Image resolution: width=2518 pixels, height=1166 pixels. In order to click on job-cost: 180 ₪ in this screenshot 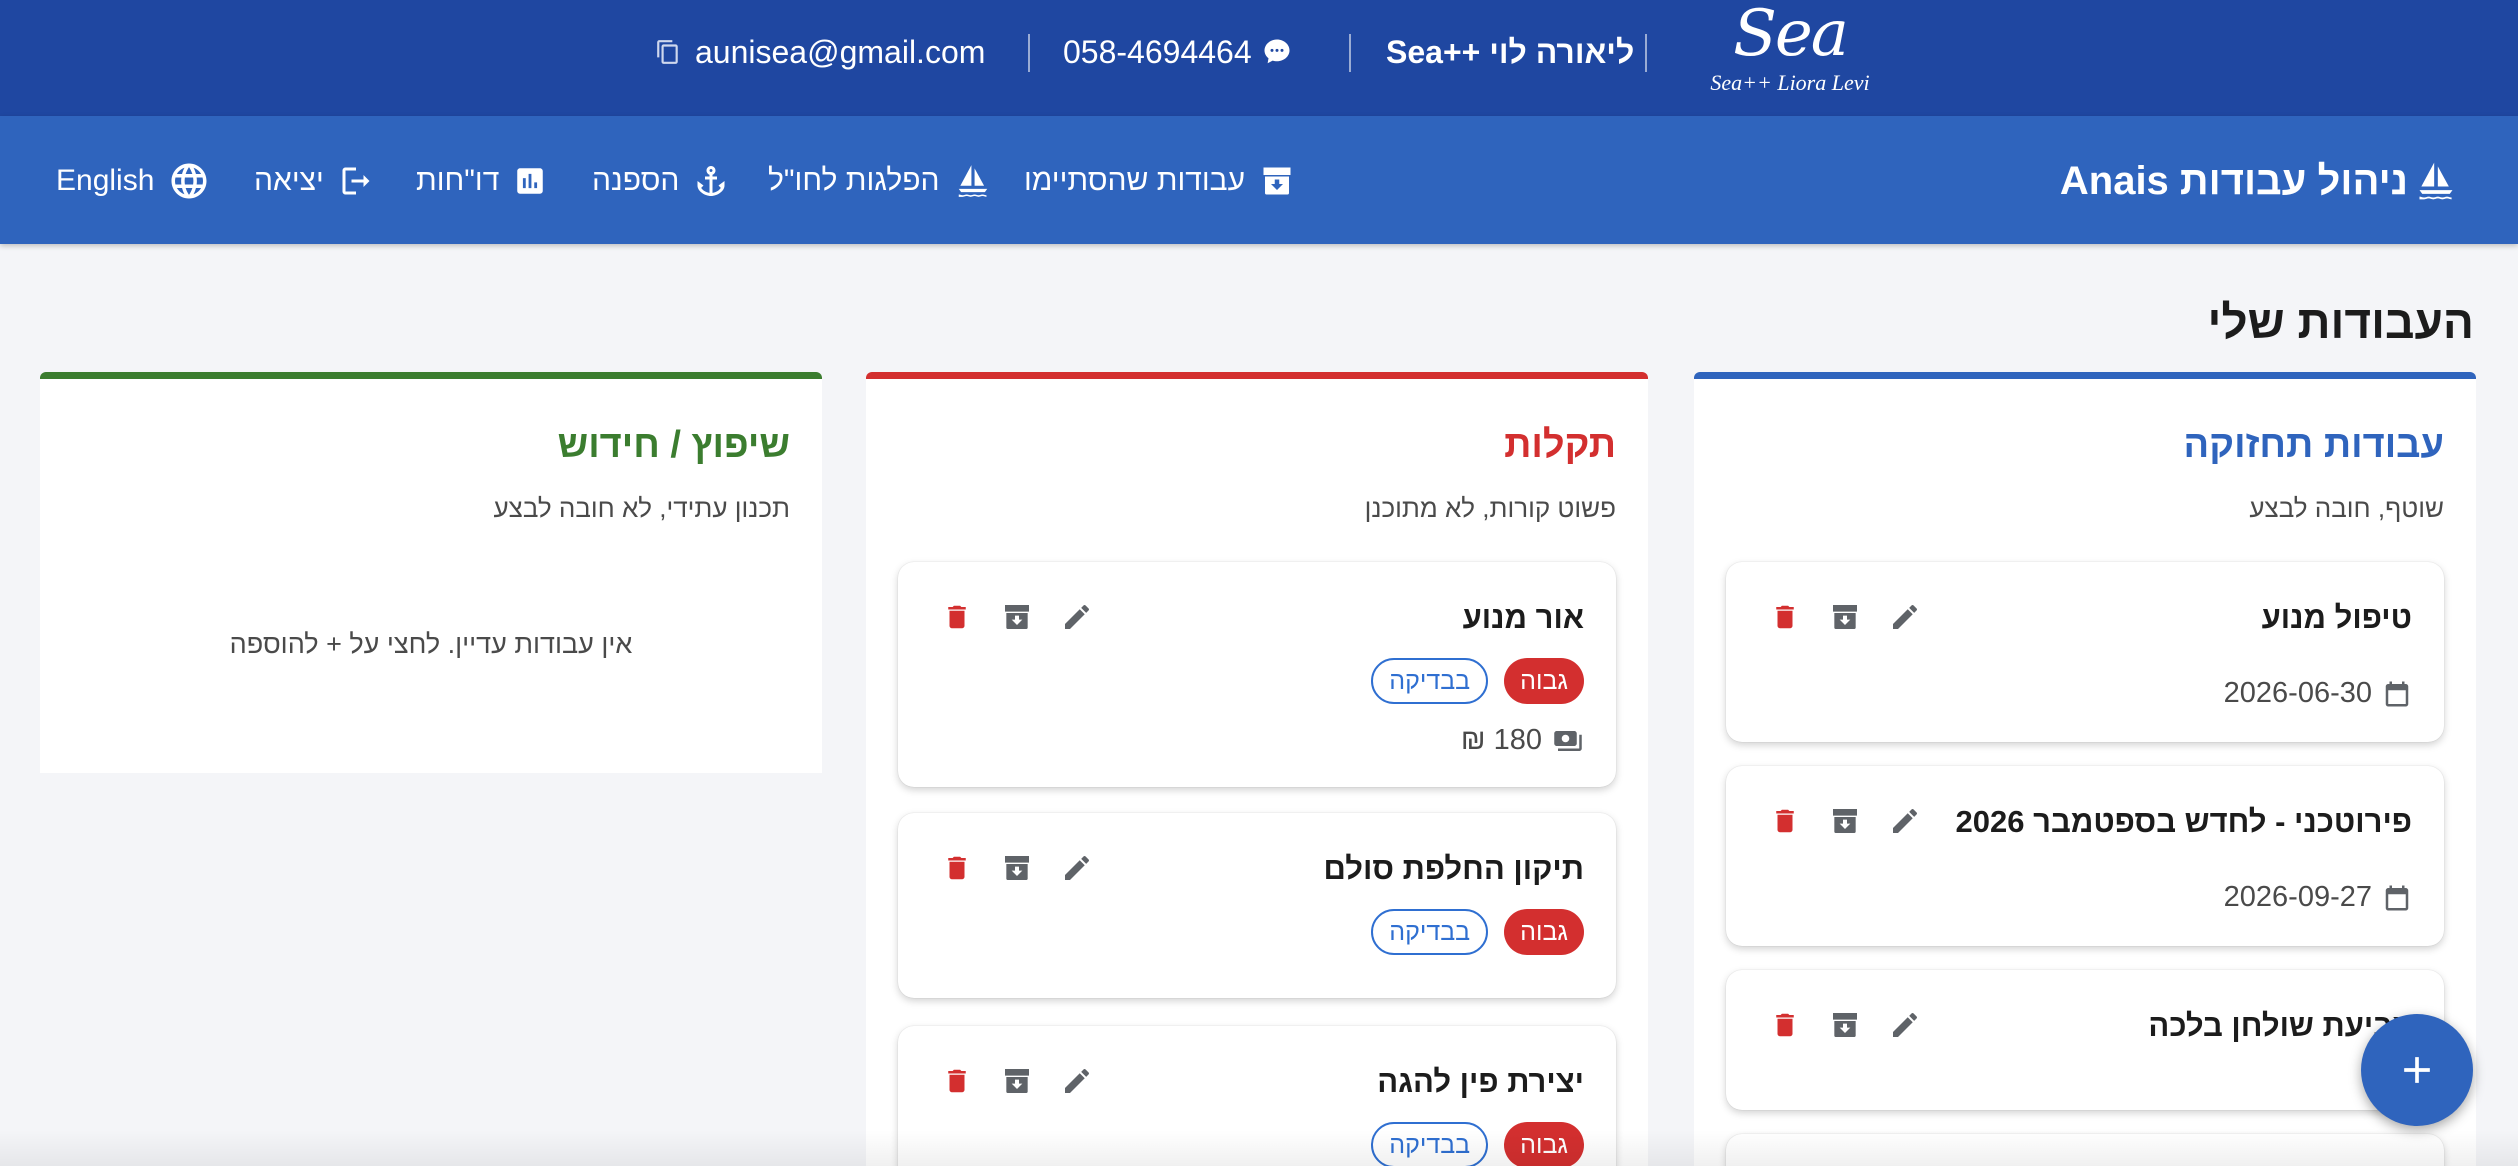, I will do `click(1522, 740)`.